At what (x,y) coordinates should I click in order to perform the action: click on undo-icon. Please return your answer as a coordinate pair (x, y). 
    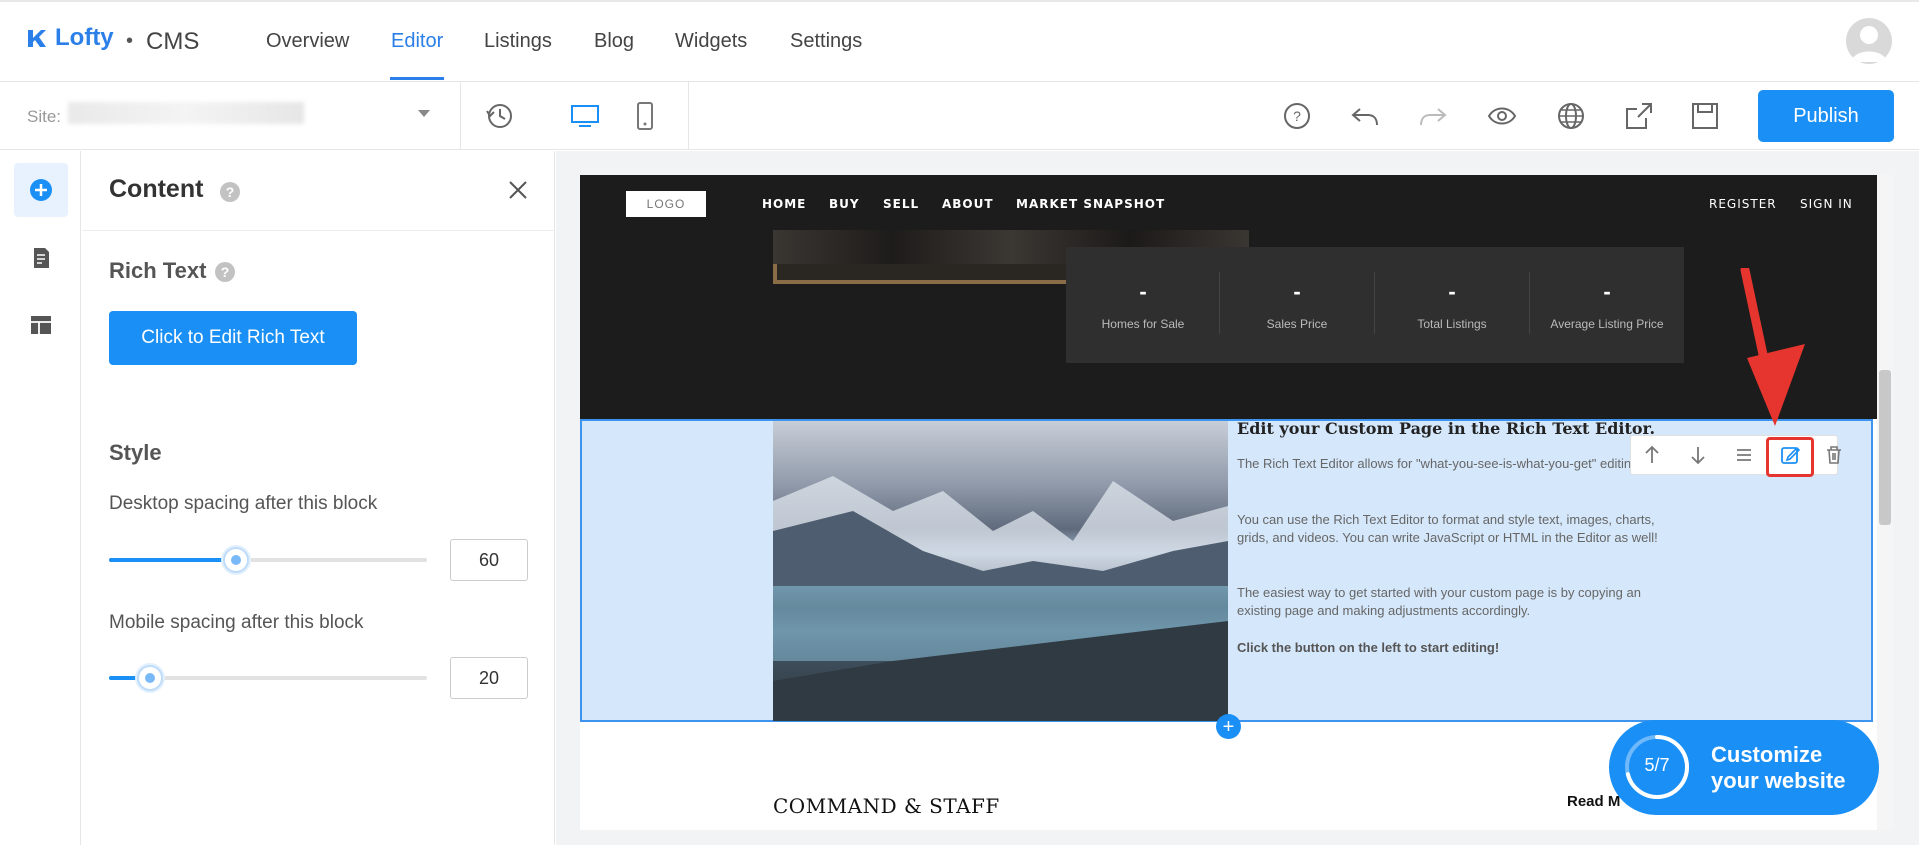
    Looking at the image, I should click on (1365, 116).